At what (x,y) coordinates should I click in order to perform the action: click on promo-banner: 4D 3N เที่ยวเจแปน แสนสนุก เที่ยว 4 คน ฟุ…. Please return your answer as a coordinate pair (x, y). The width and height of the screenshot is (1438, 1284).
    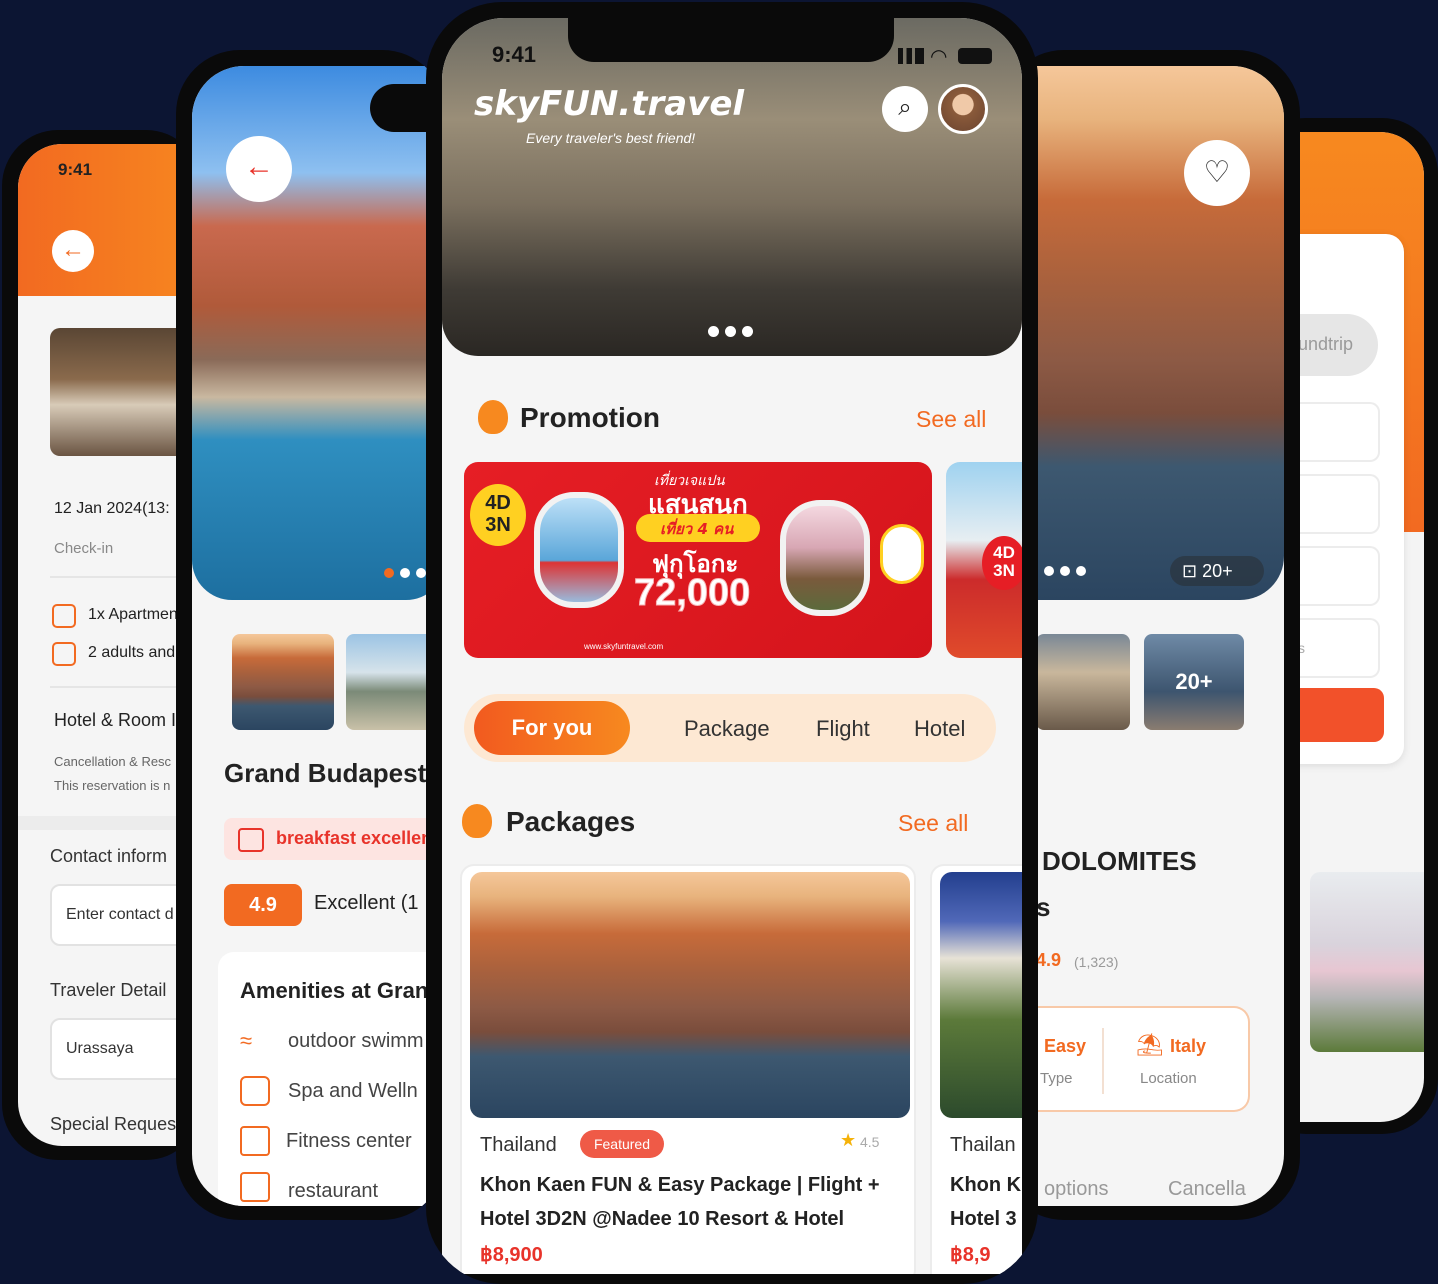
    Looking at the image, I should click on (698, 560).